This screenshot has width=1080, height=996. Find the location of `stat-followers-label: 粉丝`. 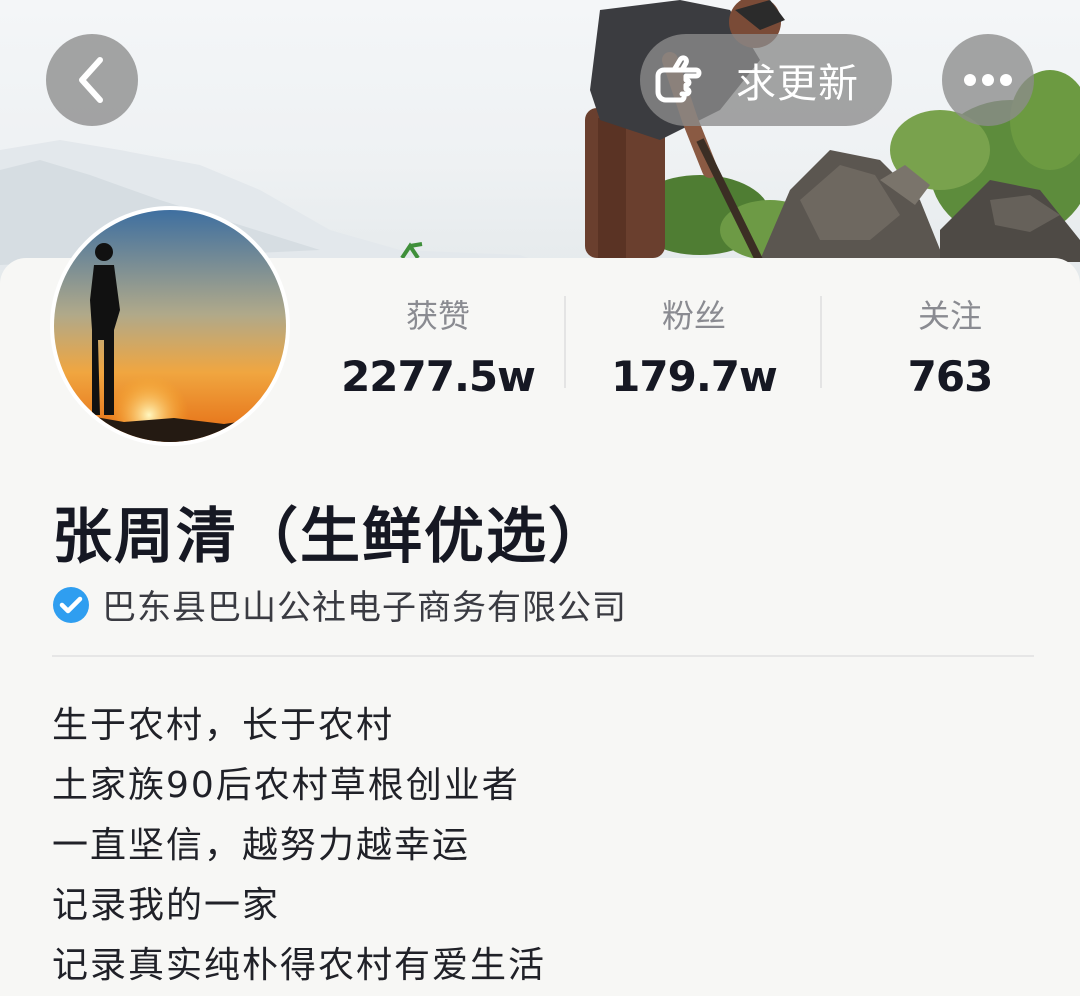

stat-followers-label: 粉丝 is located at coordinates (693, 316).